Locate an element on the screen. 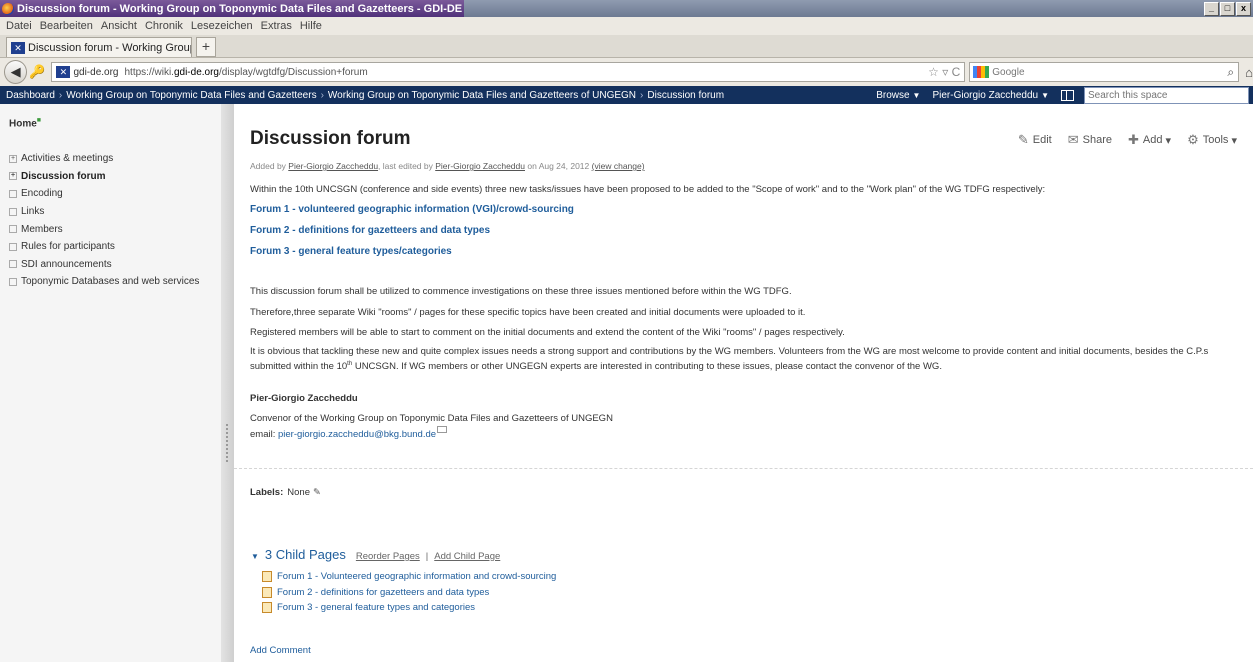 The image size is (1253, 662). sidebar-item-label: Discussion forum is located at coordinates (63, 176).